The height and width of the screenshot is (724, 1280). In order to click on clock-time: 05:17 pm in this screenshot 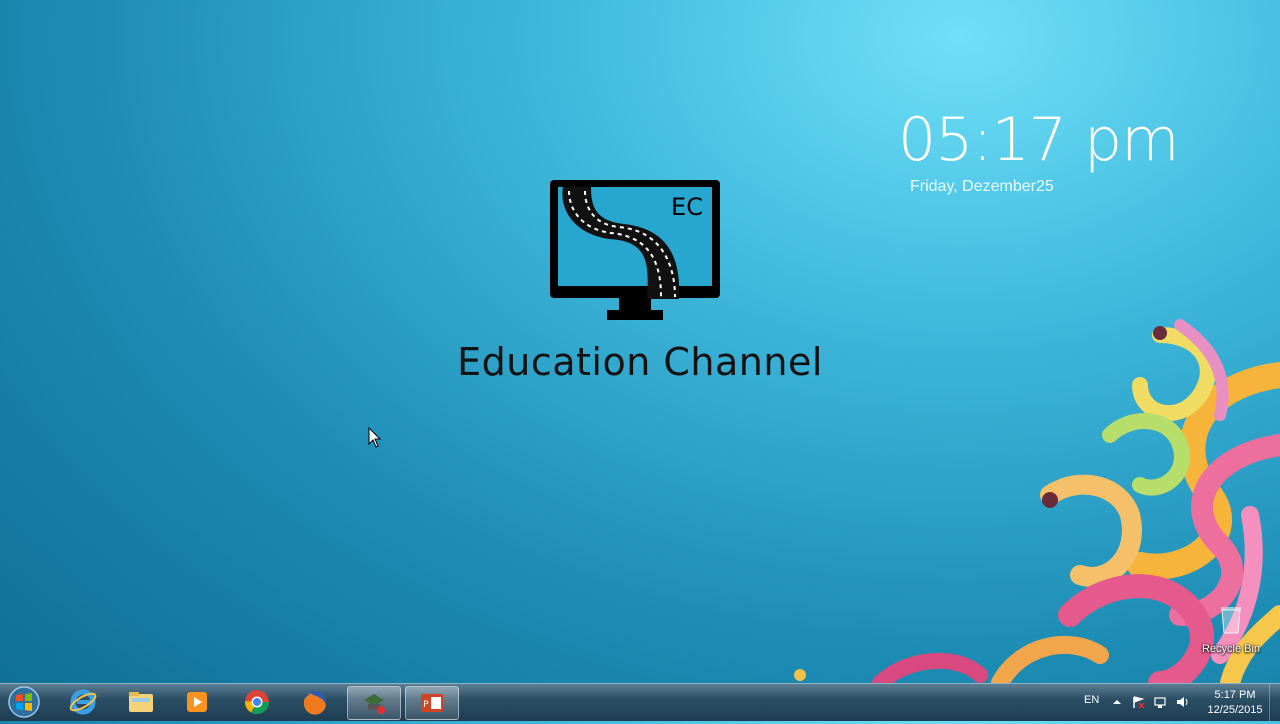, I will do `click(1039, 140)`.